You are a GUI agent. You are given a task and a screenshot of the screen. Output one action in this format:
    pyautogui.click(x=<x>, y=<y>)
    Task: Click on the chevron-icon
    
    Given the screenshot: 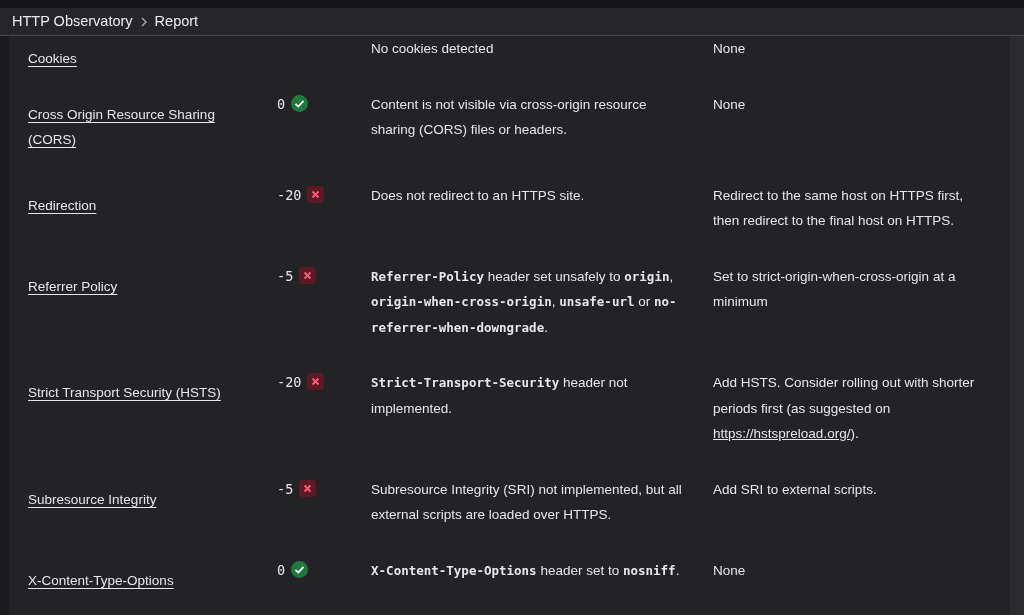 What is the action you would take?
    pyautogui.click(x=143, y=21)
    